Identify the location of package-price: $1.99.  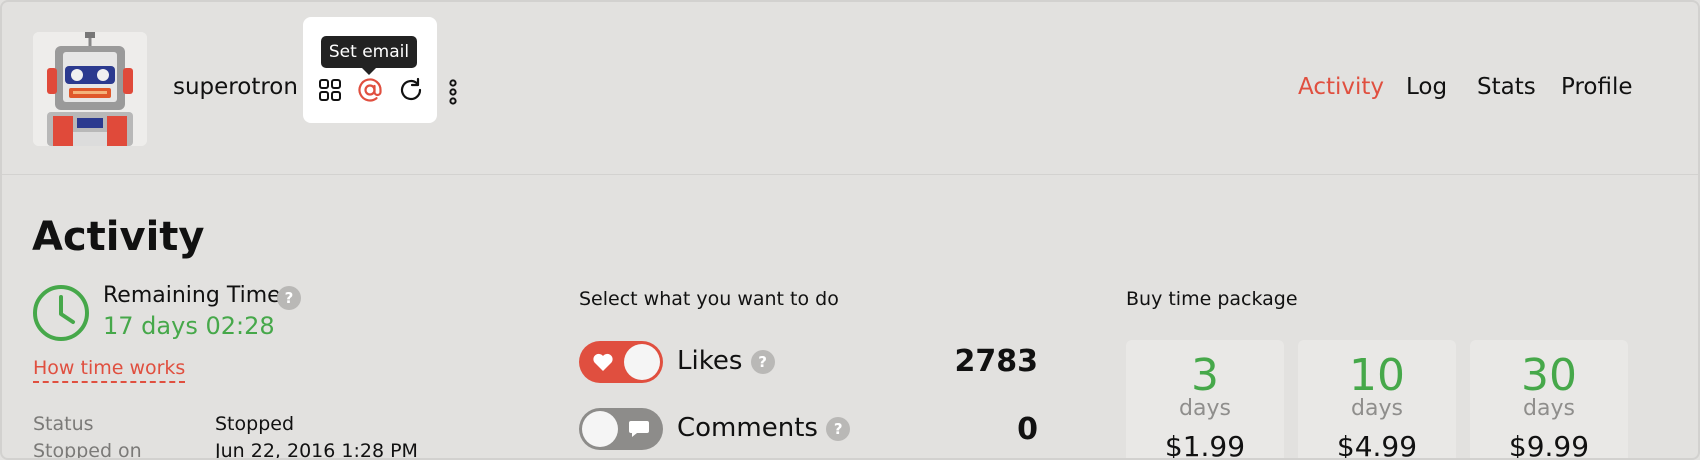
(1205, 445).